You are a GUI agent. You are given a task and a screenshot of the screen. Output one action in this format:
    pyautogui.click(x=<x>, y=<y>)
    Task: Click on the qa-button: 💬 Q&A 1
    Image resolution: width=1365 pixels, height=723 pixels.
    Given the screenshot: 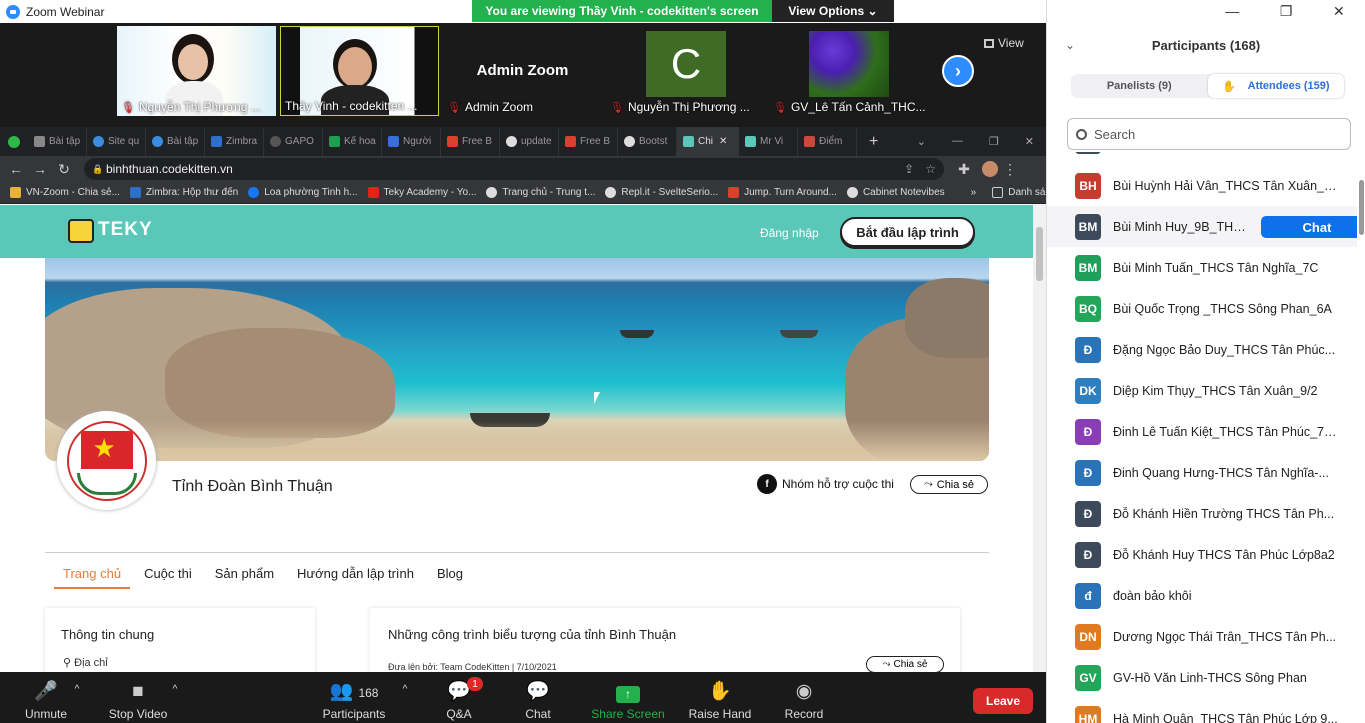 What is the action you would take?
    pyautogui.click(x=461, y=697)
    